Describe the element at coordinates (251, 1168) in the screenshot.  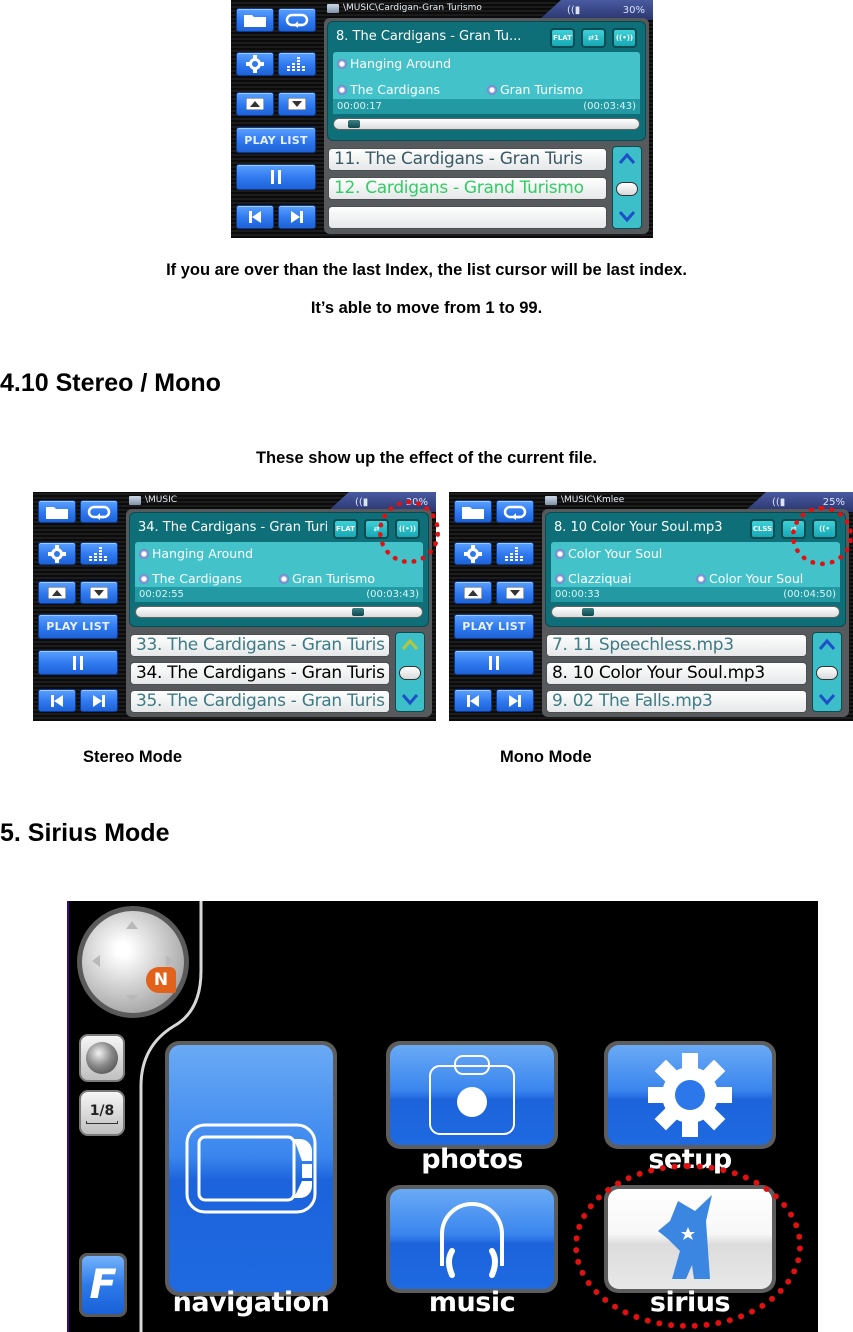
I see `navigation-tile` at that location.